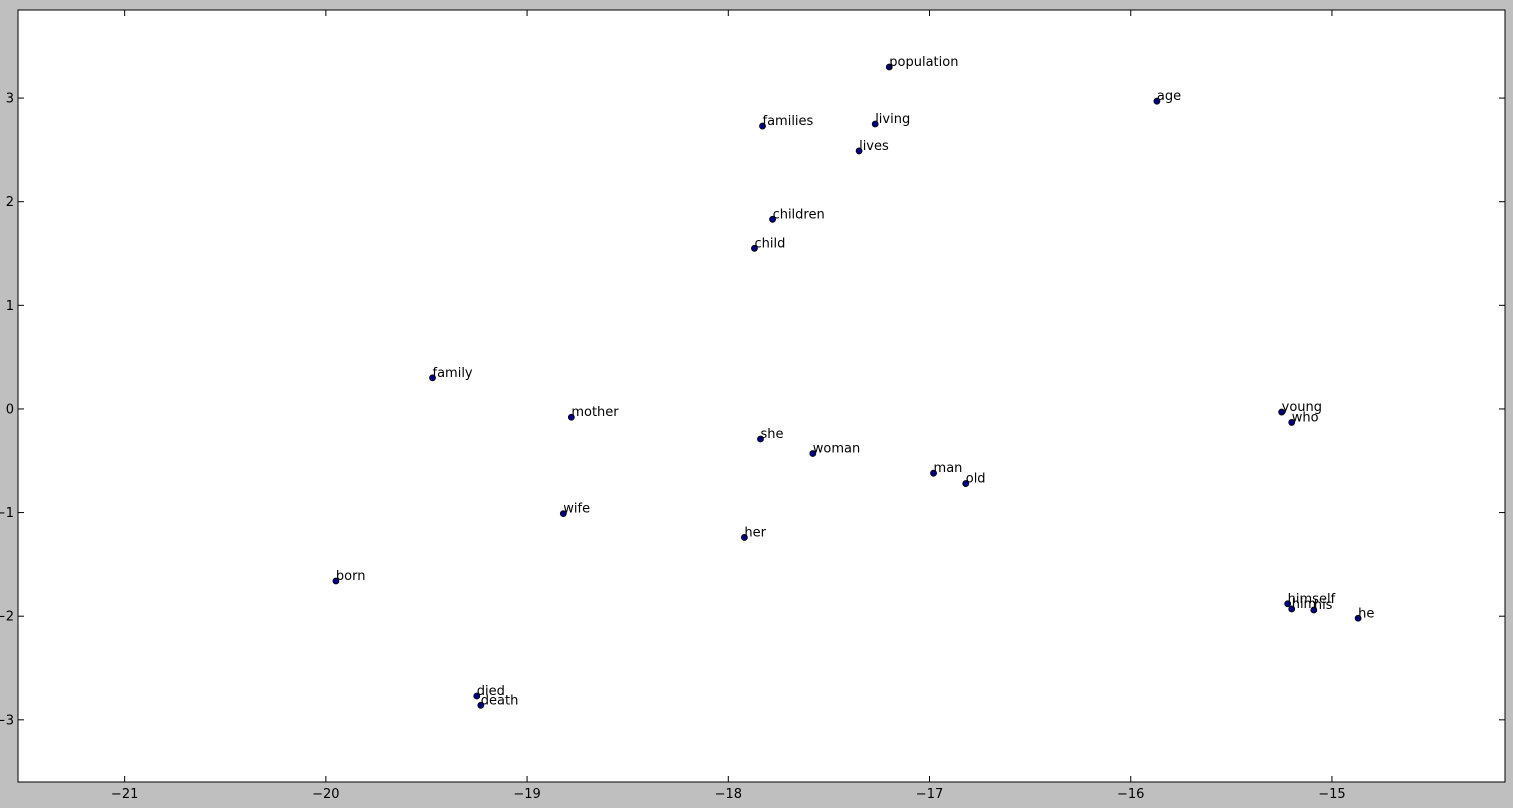 The height and width of the screenshot is (808, 1513). What do you see at coordinates (799, 214) in the screenshot?
I see `data-label-children: children` at bounding box center [799, 214].